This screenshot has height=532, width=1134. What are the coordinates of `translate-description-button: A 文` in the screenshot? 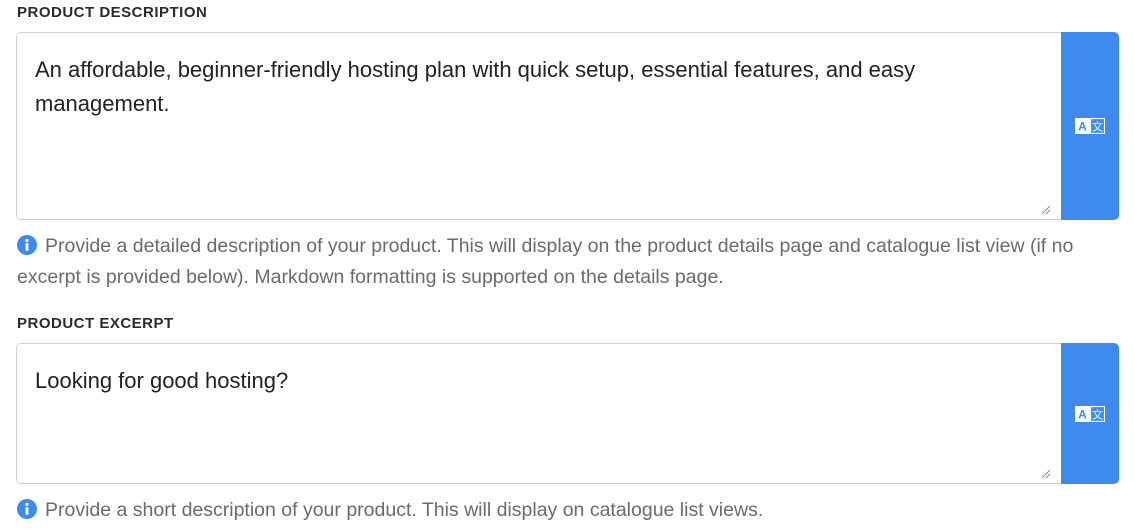 It's located at (1090, 126).